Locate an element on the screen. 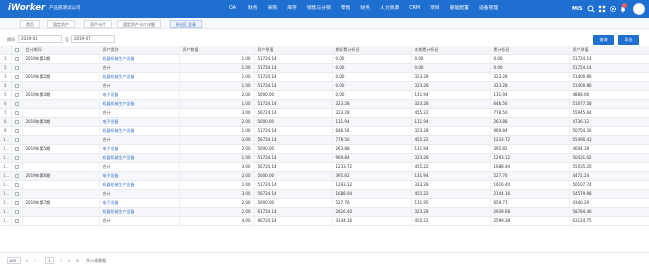  select-all-checkbox is located at coordinates (16, 50).